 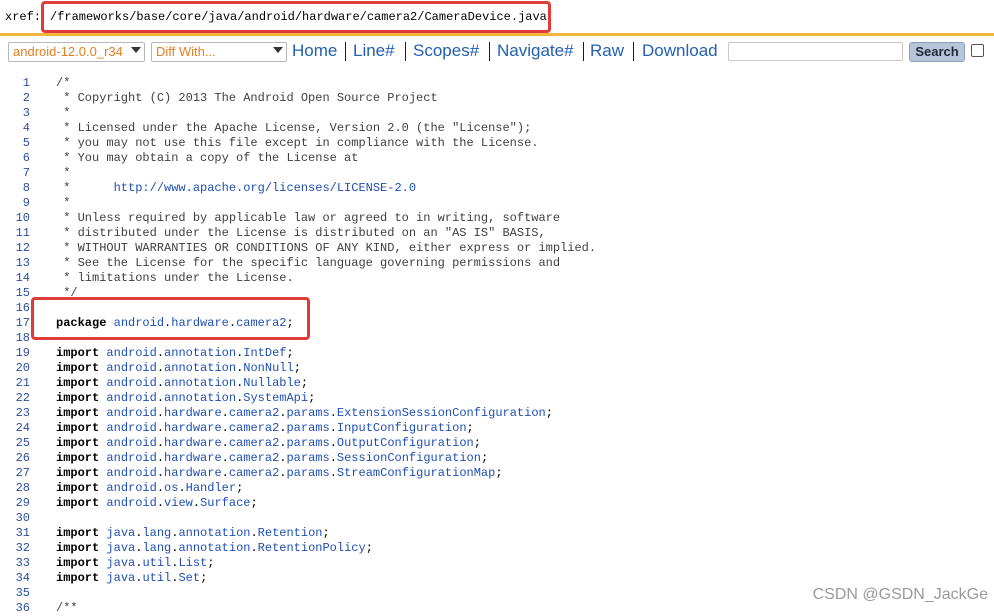 I want to click on line-number-link: 18, so click(x=15, y=338).